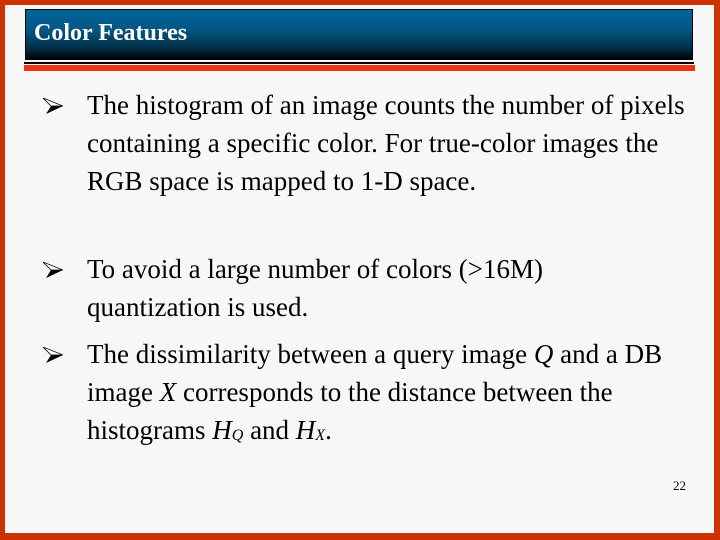 Image resolution: width=720 pixels, height=540 pixels. What do you see at coordinates (359, 63) in the screenshot?
I see `title-underline-black` at bounding box center [359, 63].